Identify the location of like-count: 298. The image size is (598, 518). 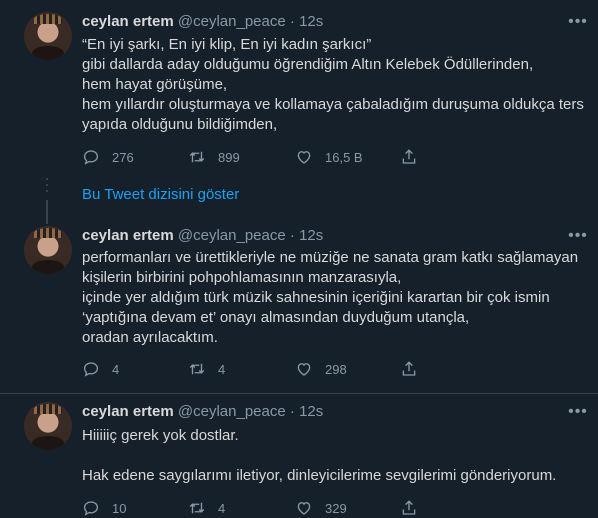
(336, 369).